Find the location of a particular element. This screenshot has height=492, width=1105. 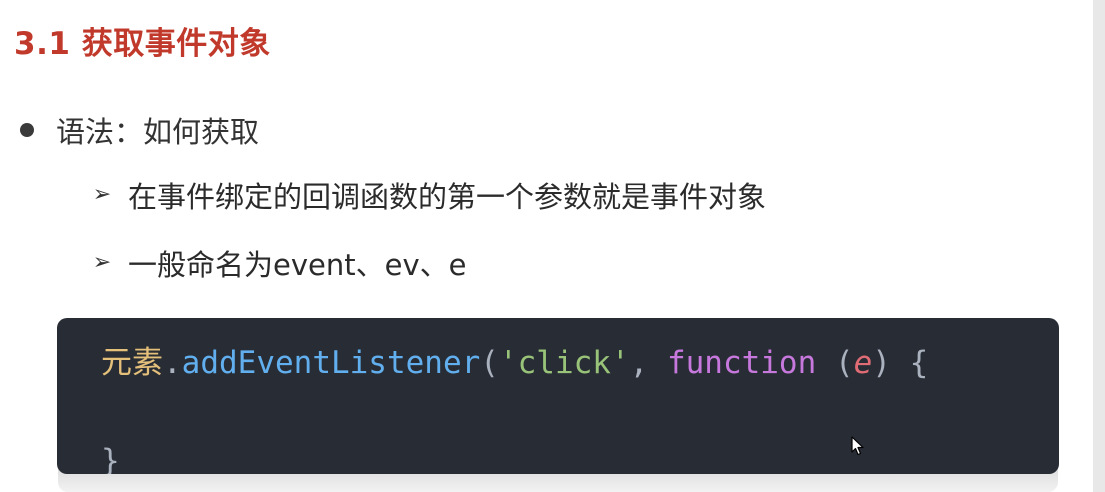

sub-bullet-text: 一般命名为event、ev、e is located at coordinates (297, 265).